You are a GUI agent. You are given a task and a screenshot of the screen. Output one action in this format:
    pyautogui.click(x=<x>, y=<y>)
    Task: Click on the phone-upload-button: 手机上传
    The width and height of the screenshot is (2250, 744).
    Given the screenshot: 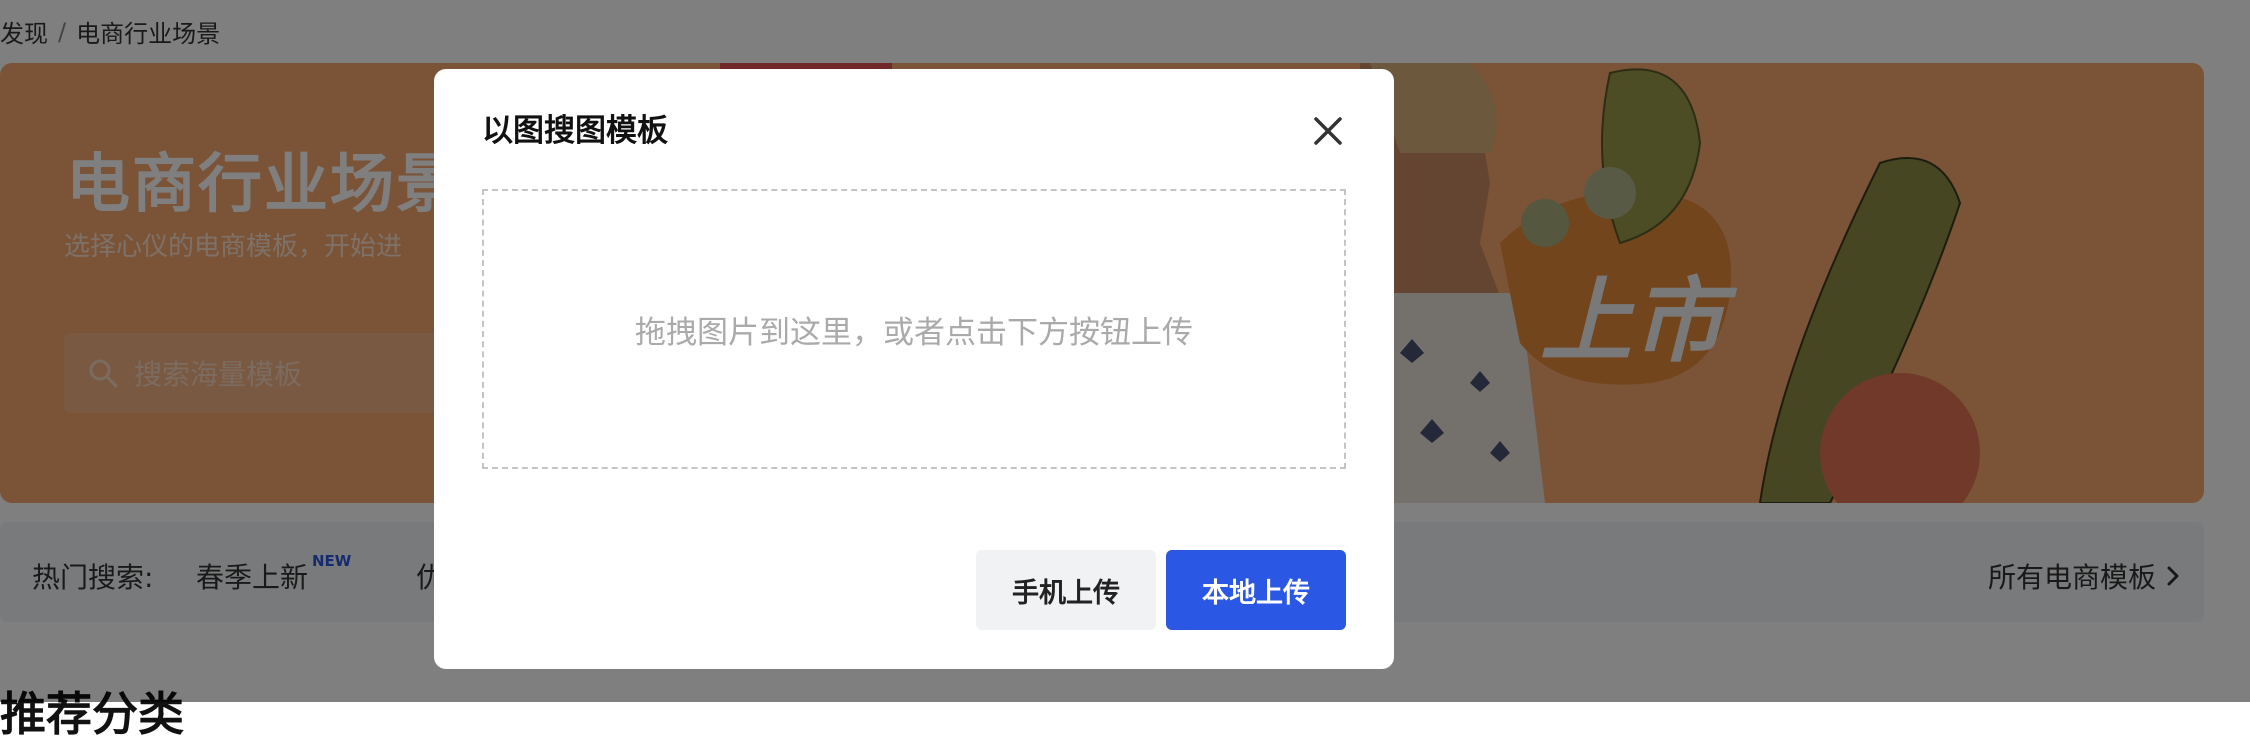 What is the action you would take?
    pyautogui.click(x=1066, y=590)
    